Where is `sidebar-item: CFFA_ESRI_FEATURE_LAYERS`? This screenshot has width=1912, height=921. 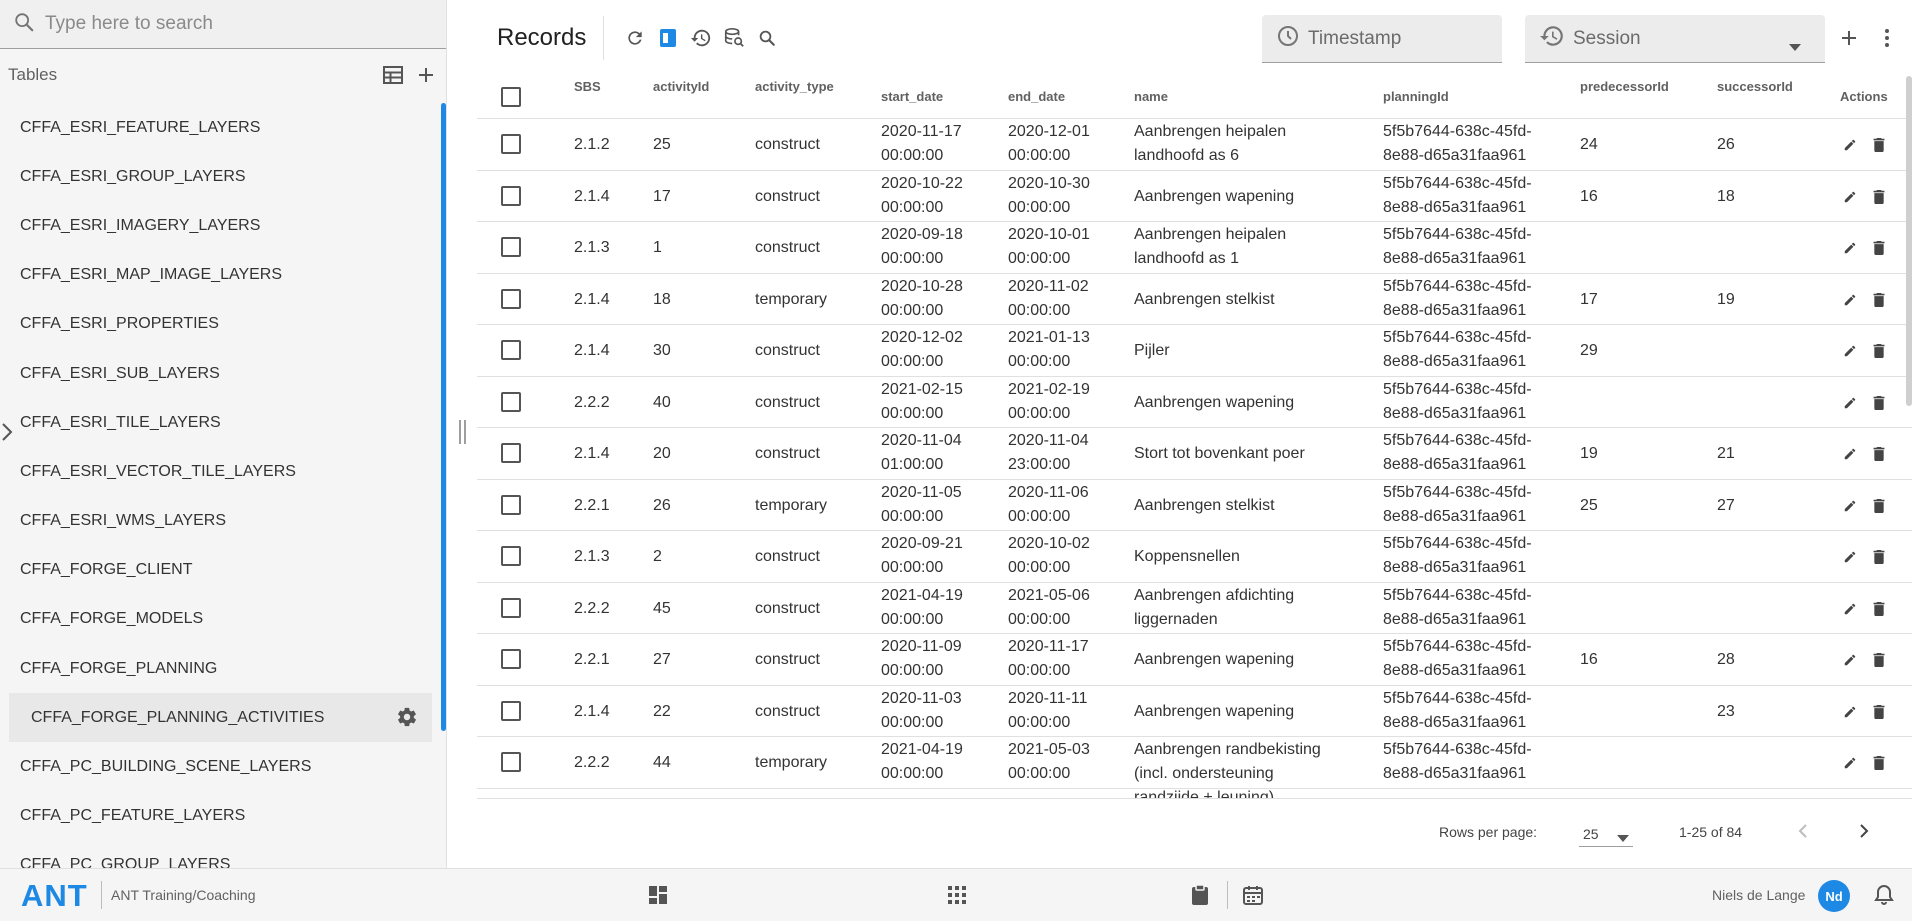 sidebar-item: CFFA_ESRI_FEATURE_LAYERS is located at coordinates (220, 127).